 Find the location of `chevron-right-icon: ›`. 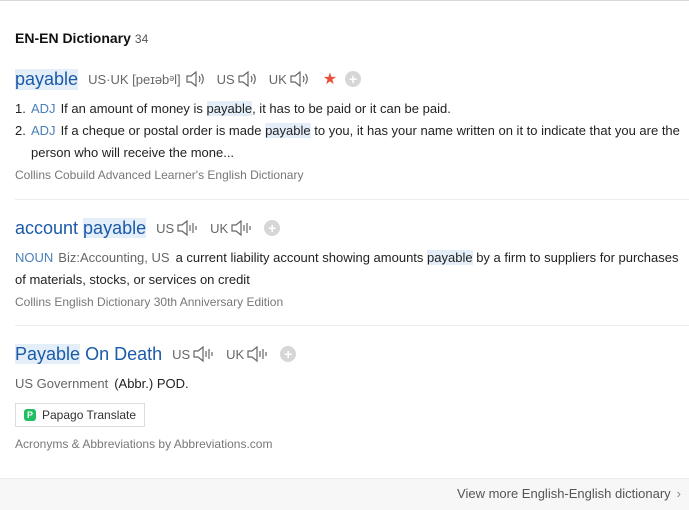

chevron-right-icon: › is located at coordinates (678, 493).